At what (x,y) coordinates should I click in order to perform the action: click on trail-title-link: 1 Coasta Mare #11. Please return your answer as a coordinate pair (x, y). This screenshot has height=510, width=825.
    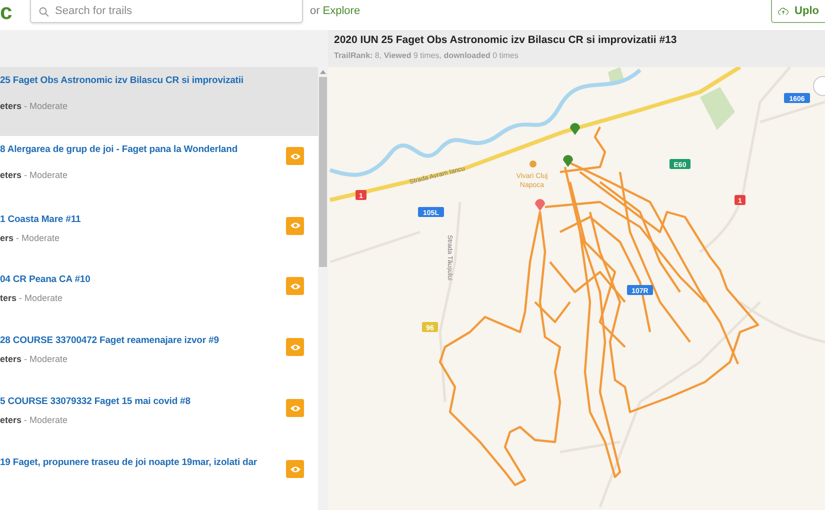
    Looking at the image, I should click on (143, 220).